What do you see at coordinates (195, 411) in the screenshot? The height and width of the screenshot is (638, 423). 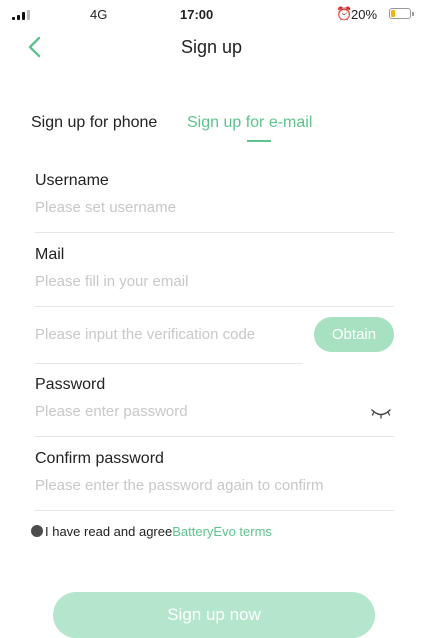 I see `password-input` at bounding box center [195, 411].